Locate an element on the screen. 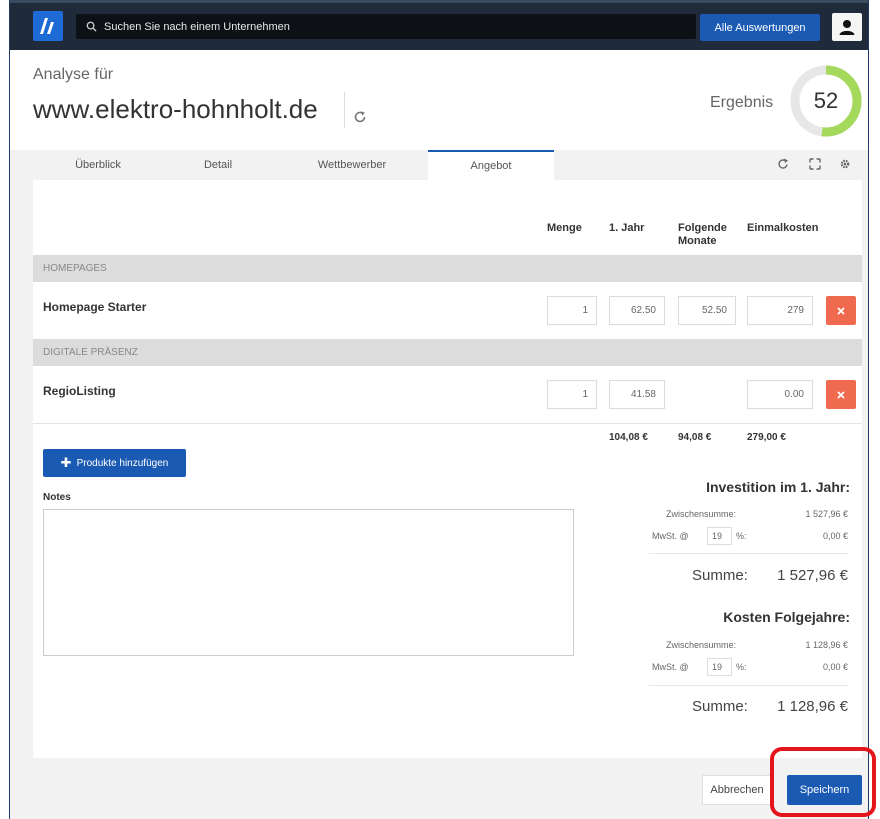 The height and width of the screenshot is (819, 880). column-following-months: Folgende Monate is located at coordinates (702, 234).